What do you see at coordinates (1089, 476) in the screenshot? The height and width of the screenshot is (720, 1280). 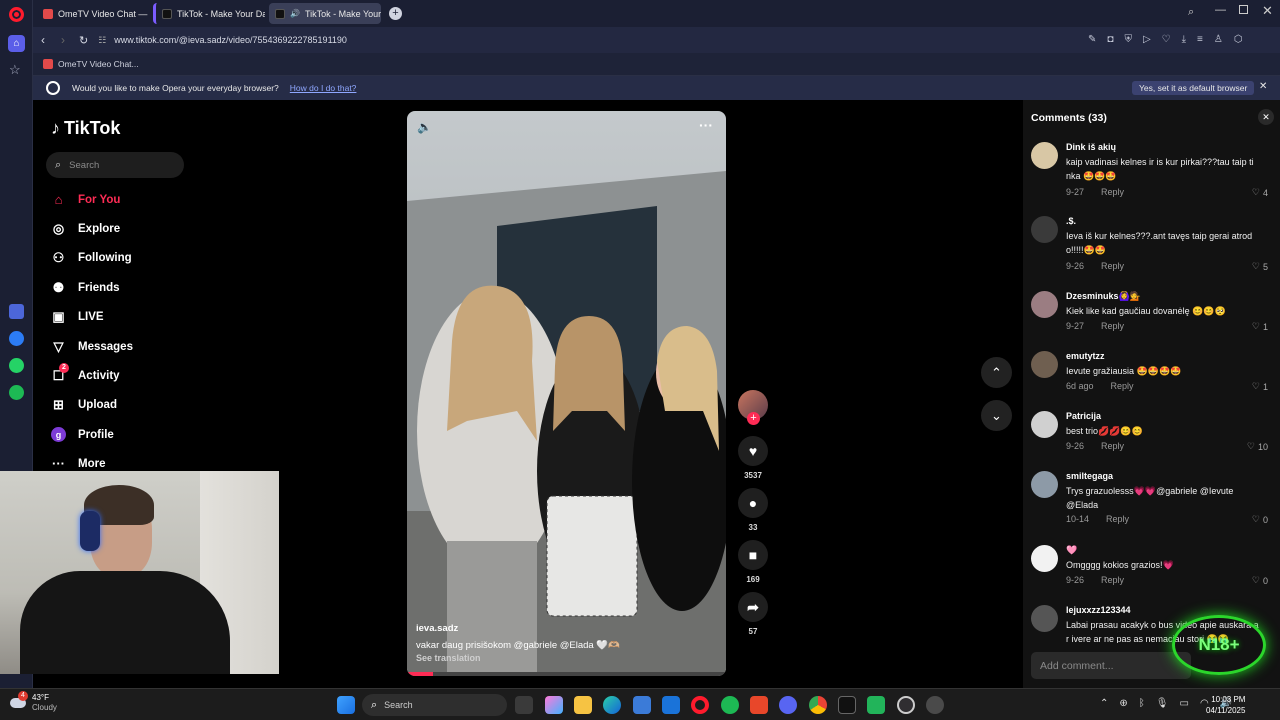 I see `comment-user: smiltegaga` at bounding box center [1089, 476].